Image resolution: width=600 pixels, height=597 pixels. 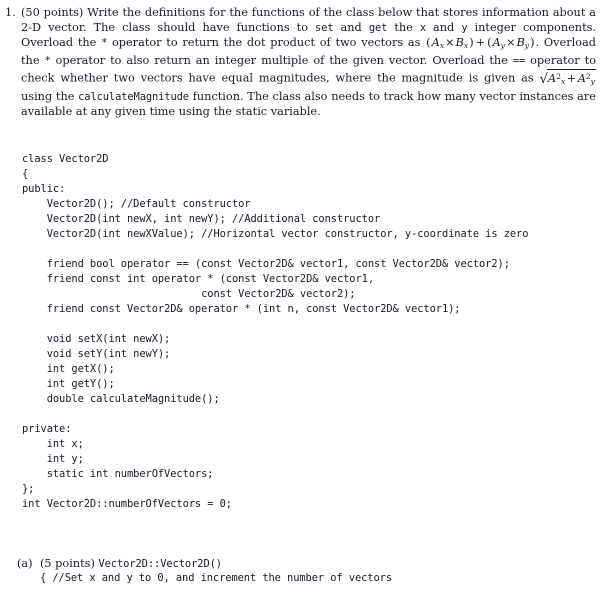 I want to click on code-line: class Vector2D, so click(x=65, y=159).